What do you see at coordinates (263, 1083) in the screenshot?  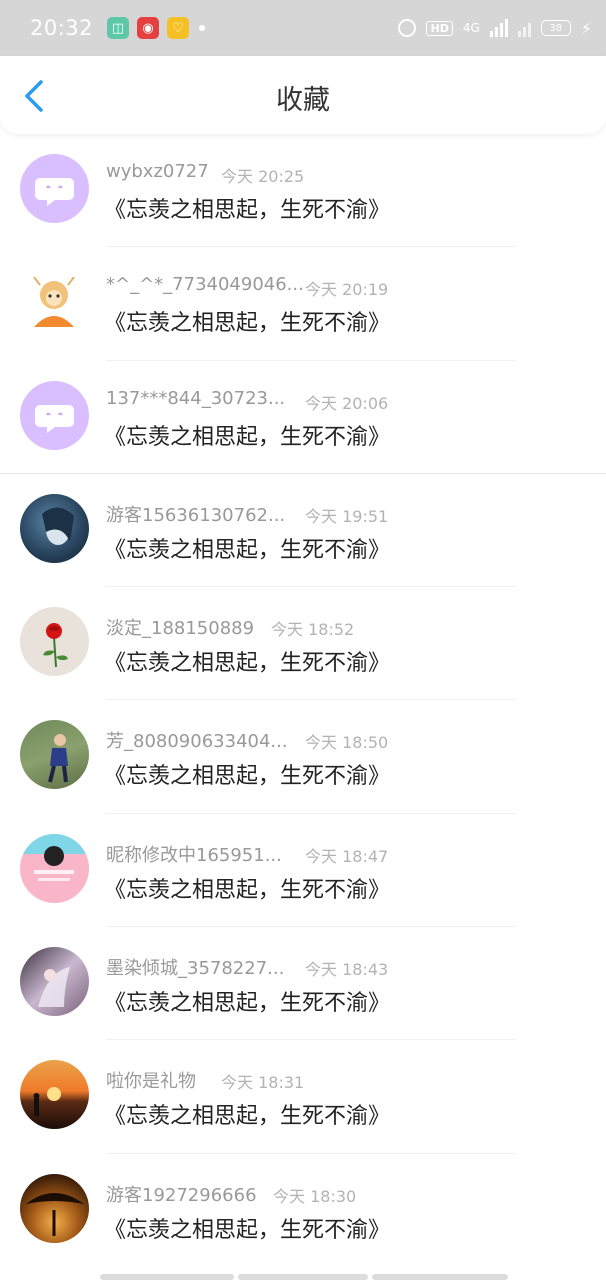 I see `timestamp: 今天 18:31` at bounding box center [263, 1083].